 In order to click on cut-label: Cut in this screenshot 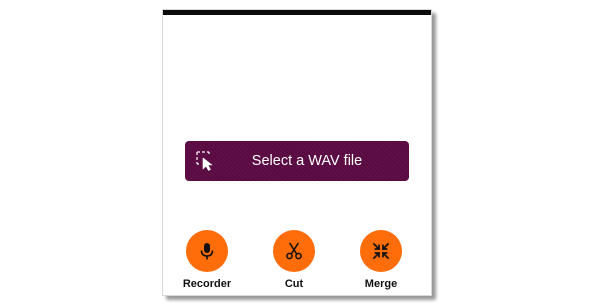, I will do `click(294, 284)`.